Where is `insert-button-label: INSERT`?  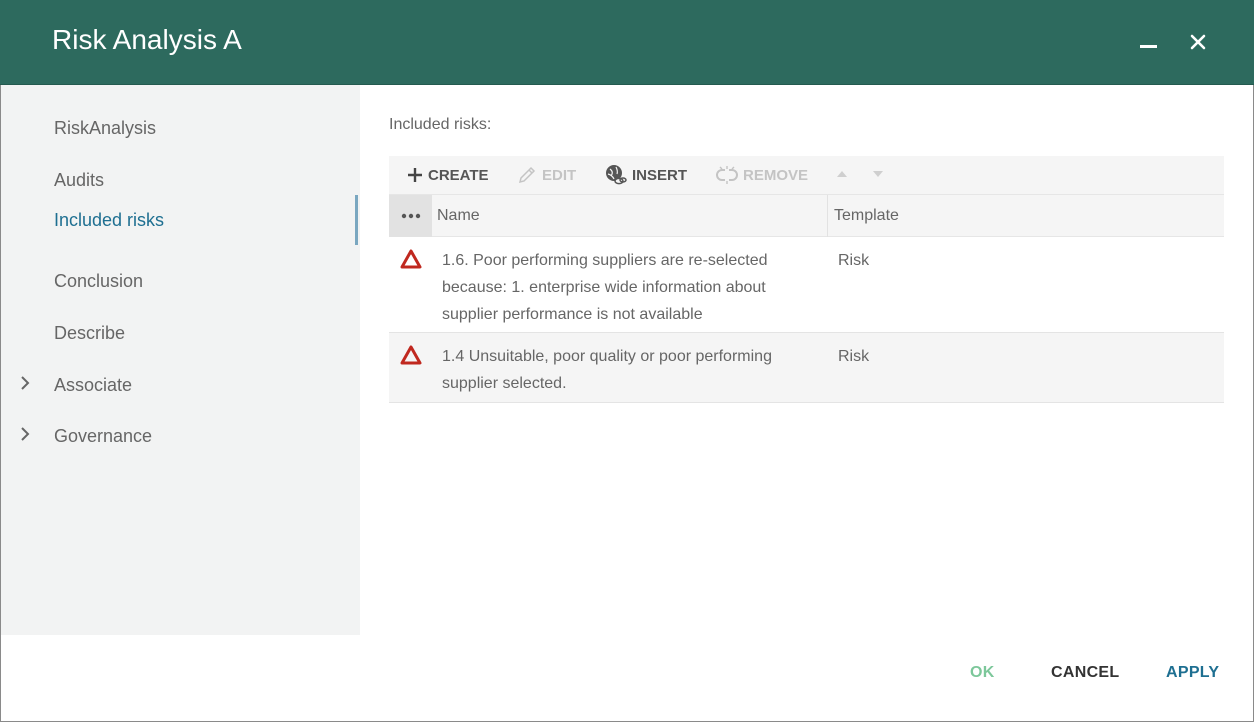
insert-button-label: INSERT is located at coordinates (660, 175).